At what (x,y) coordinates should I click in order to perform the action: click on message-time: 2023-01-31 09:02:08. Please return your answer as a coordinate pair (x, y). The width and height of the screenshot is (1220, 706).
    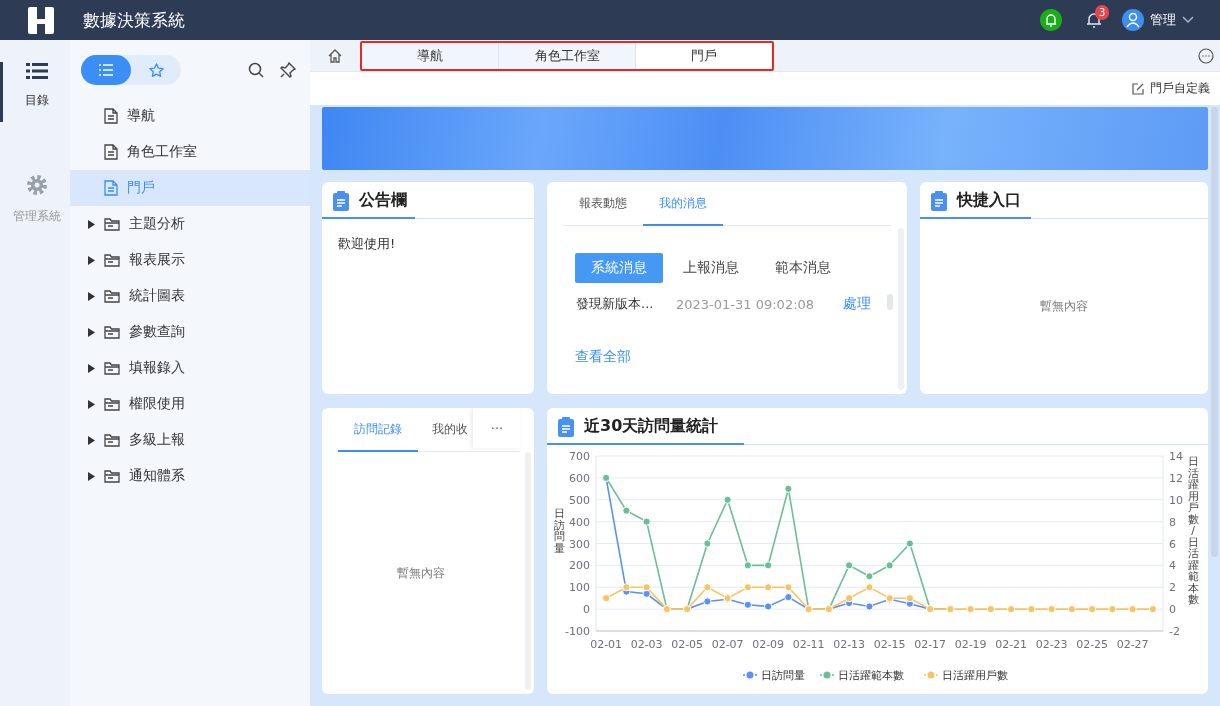
    Looking at the image, I should click on (746, 304).